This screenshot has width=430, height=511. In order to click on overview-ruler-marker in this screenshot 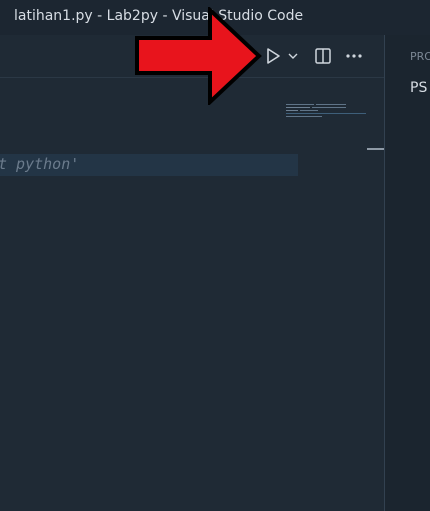, I will do `click(375, 149)`.